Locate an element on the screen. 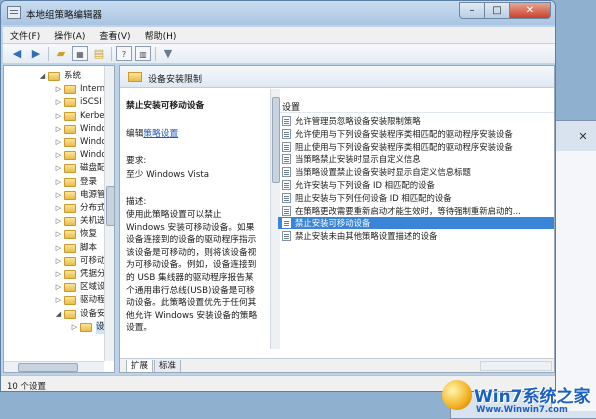  policy-title: 禁止安装可移动设备 is located at coordinates (165, 106).